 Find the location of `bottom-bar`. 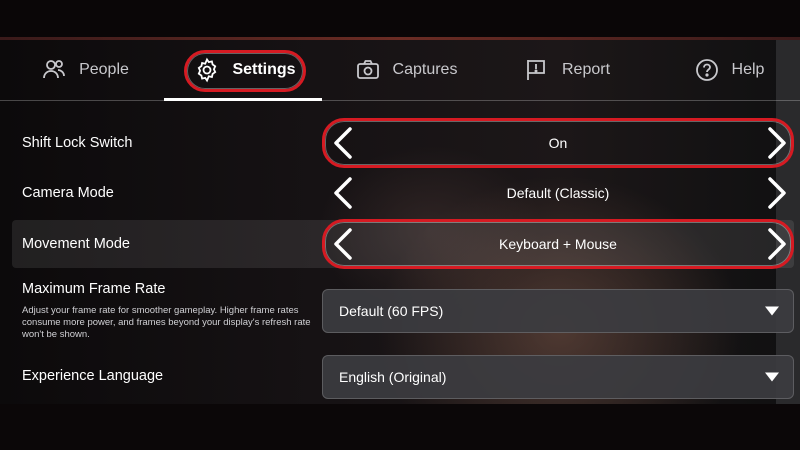

bottom-bar is located at coordinates (400, 427).